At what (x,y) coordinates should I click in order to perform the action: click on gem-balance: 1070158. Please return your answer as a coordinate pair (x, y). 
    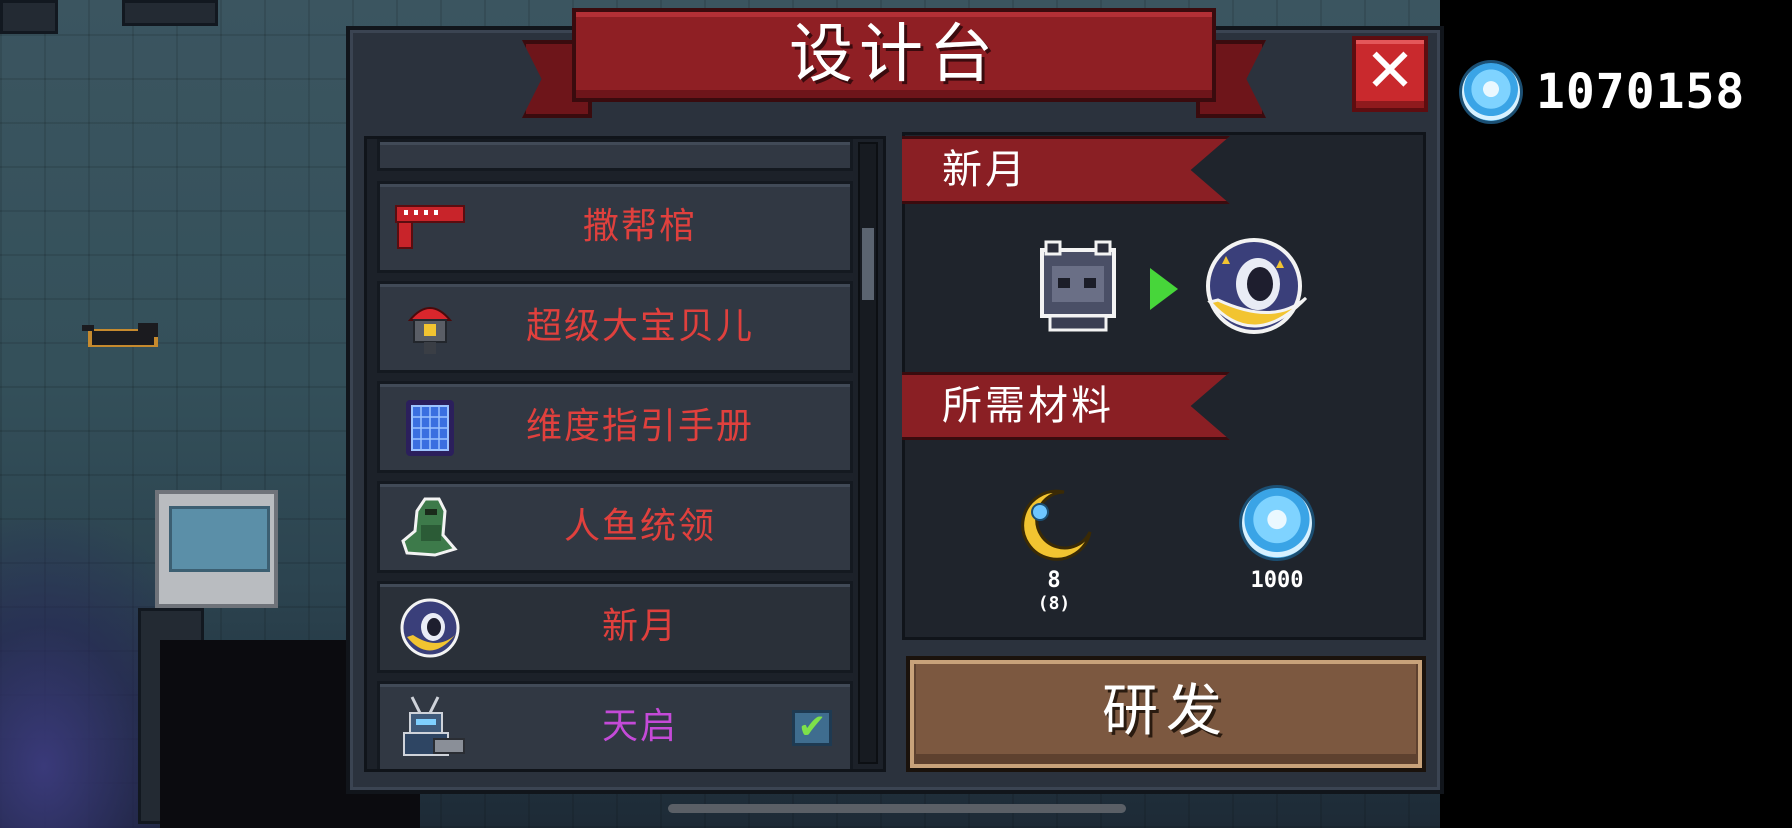
    Looking at the image, I should click on (1603, 92).